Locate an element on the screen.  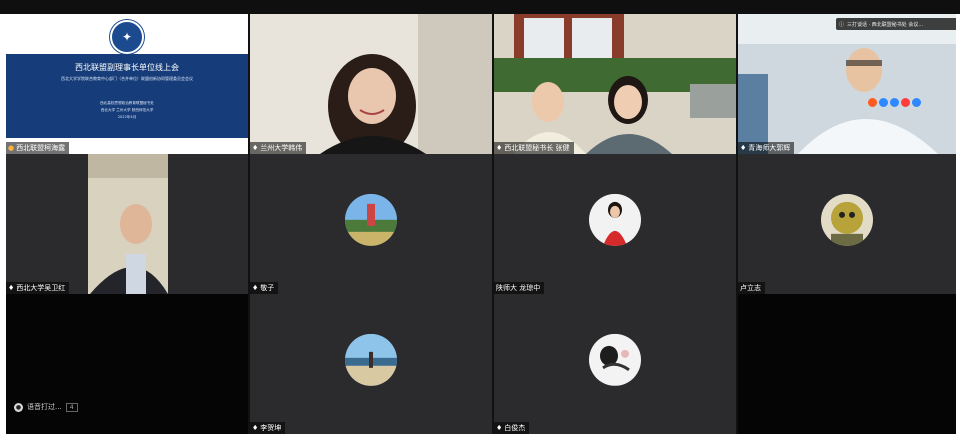
meeting-status-chip: ● 语音打过... 4 is located at coordinates (46, 407).